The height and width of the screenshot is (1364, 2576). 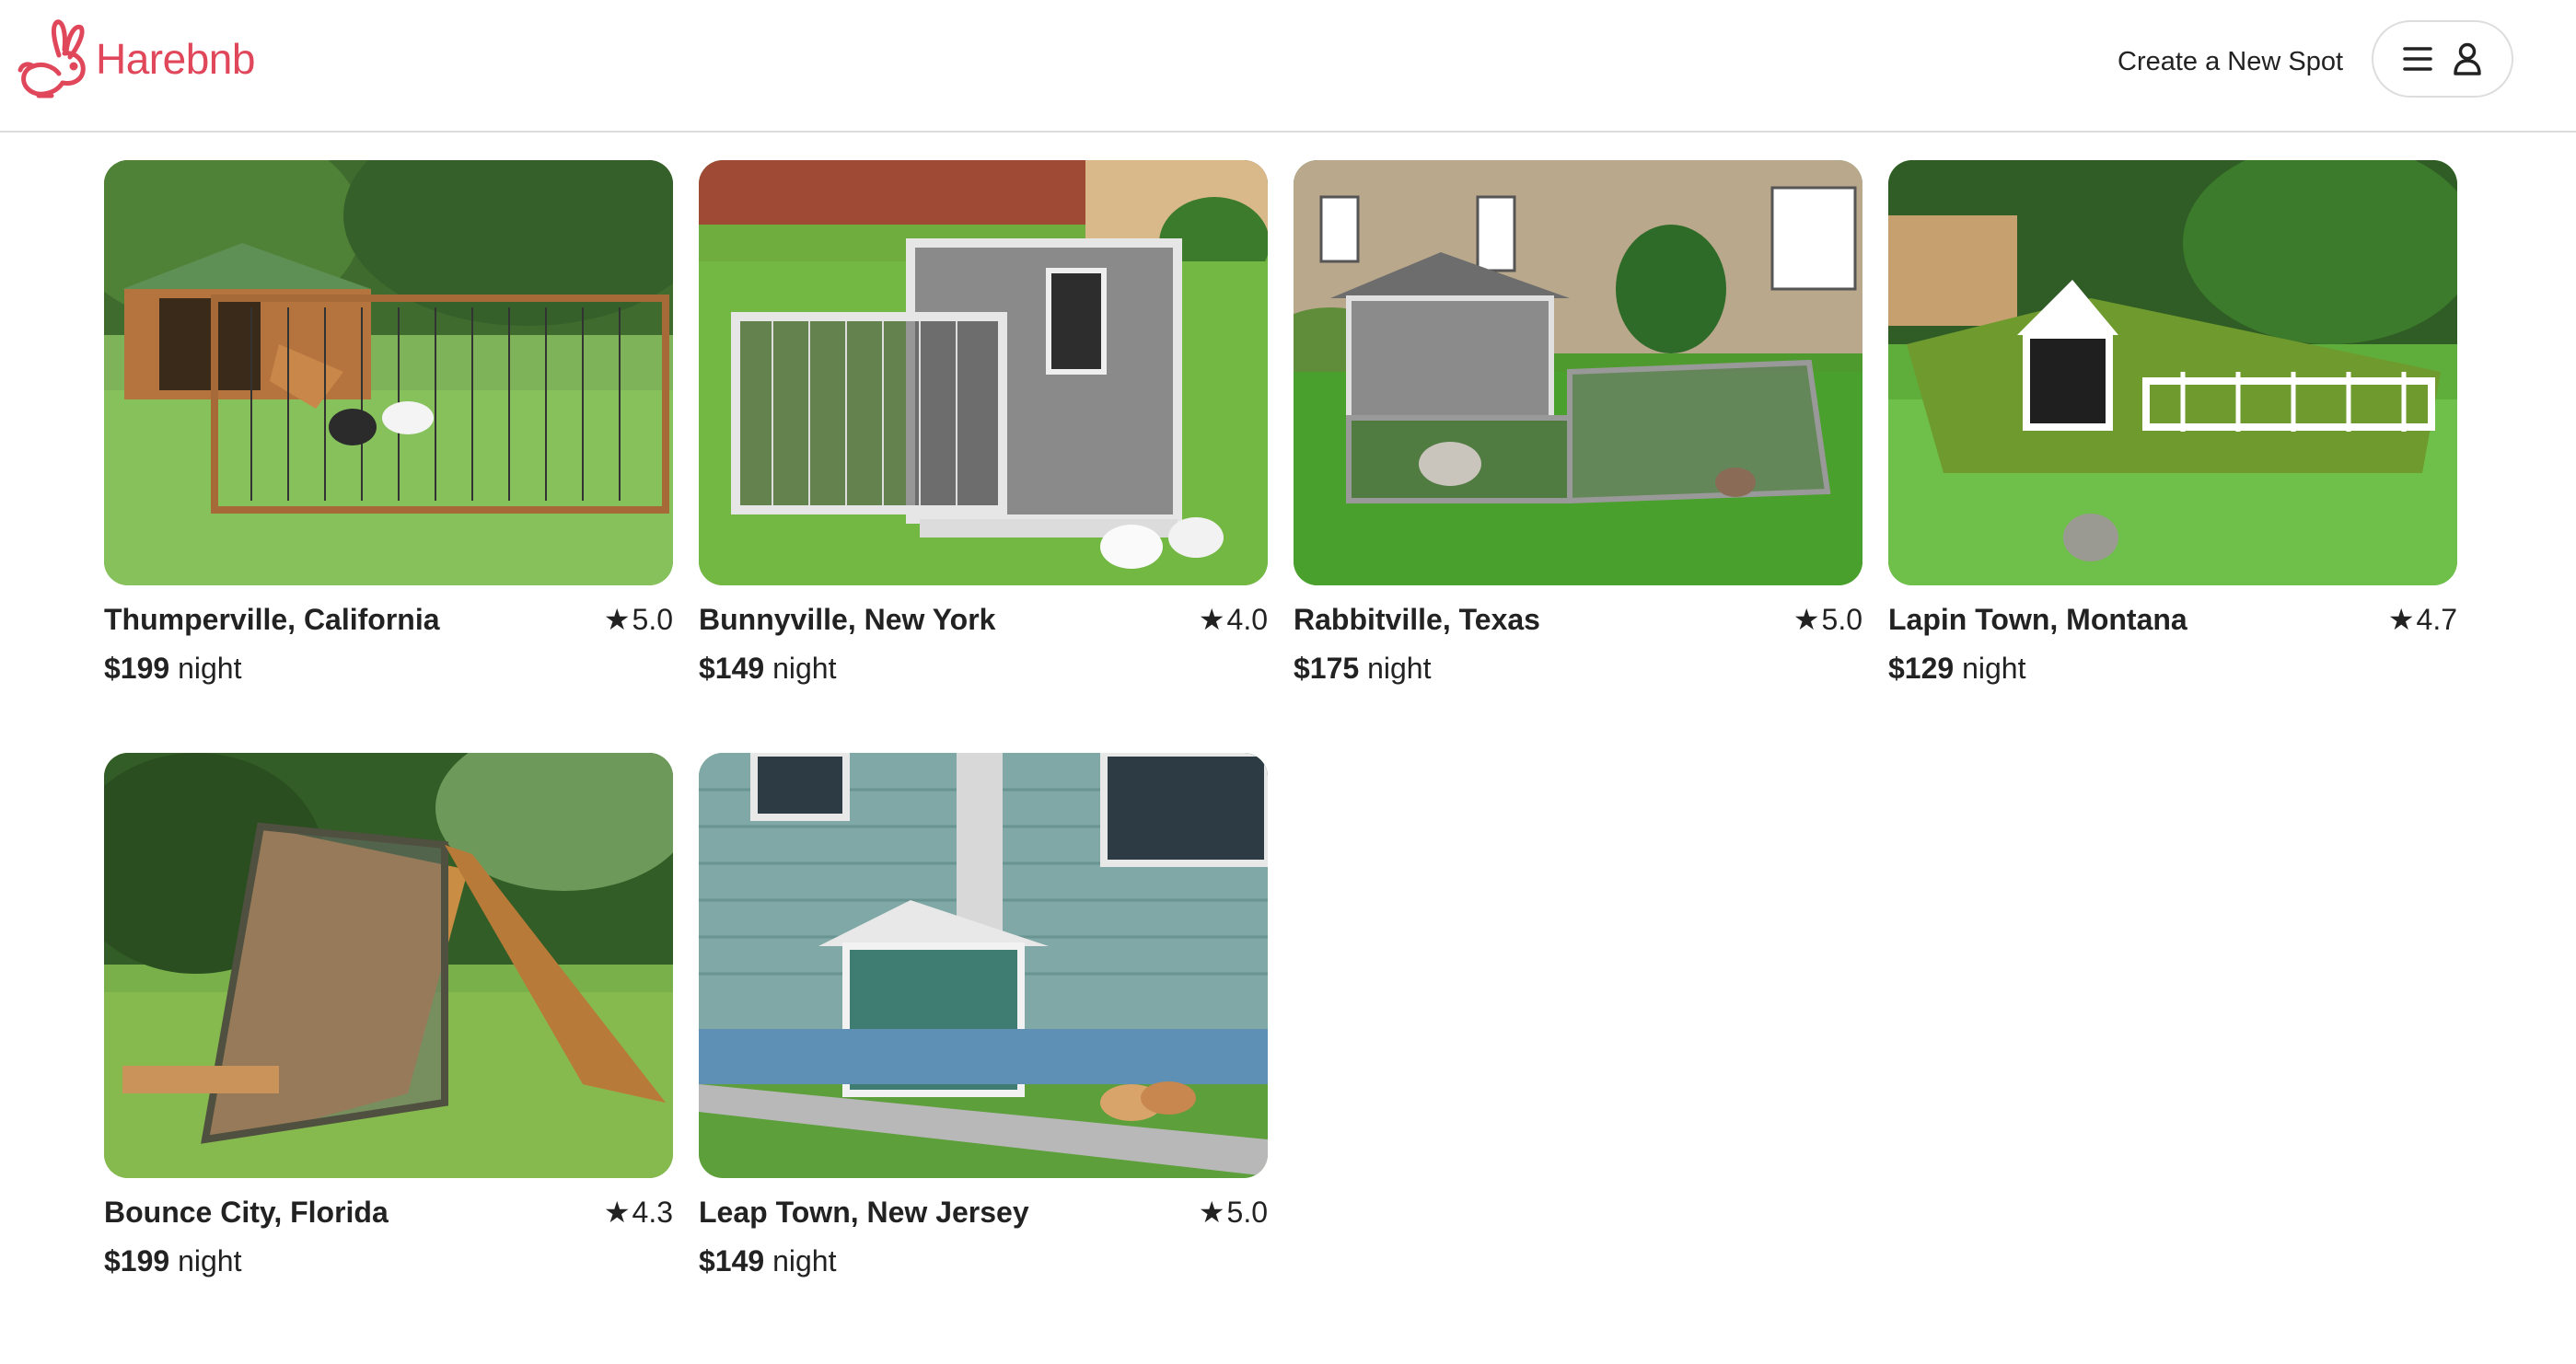 I want to click on user-icon, so click(x=2467, y=58).